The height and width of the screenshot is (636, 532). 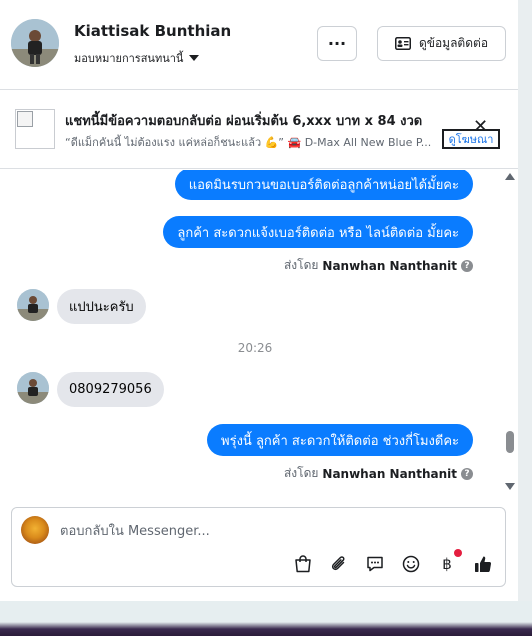 I want to click on reply-input, so click(x=270, y=531).